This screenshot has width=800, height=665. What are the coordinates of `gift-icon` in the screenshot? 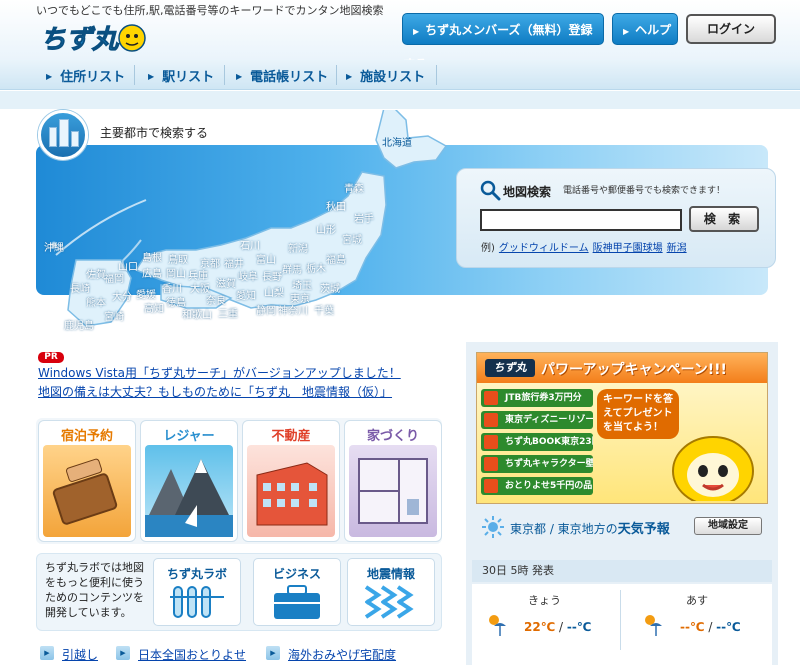 It's located at (491, 398).